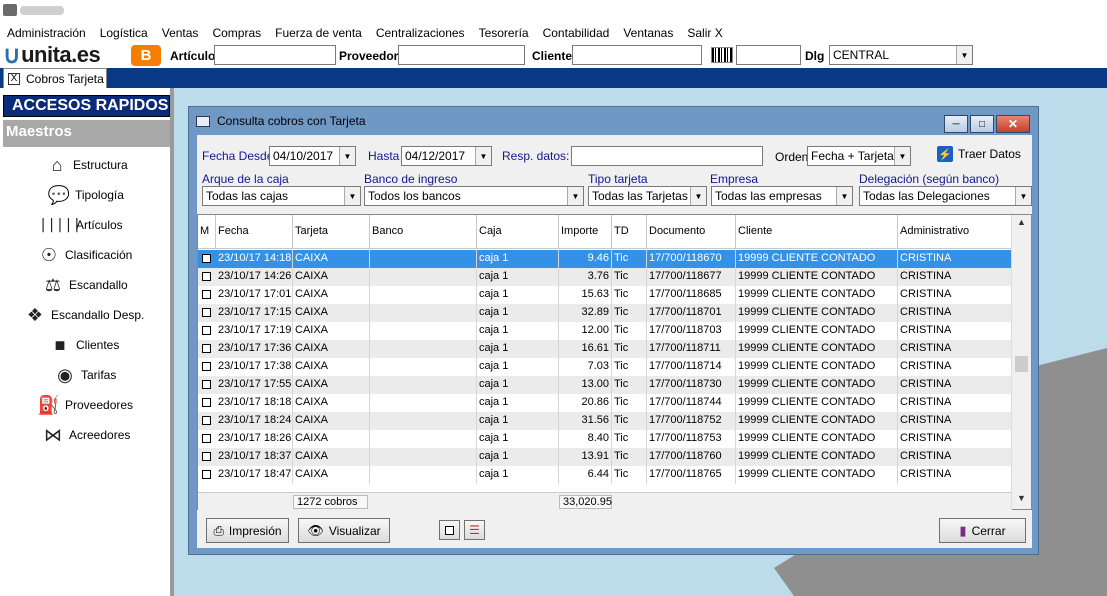 The height and width of the screenshot is (596, 1107). I want to click on minimize-icon: ─, so click(956, 124).